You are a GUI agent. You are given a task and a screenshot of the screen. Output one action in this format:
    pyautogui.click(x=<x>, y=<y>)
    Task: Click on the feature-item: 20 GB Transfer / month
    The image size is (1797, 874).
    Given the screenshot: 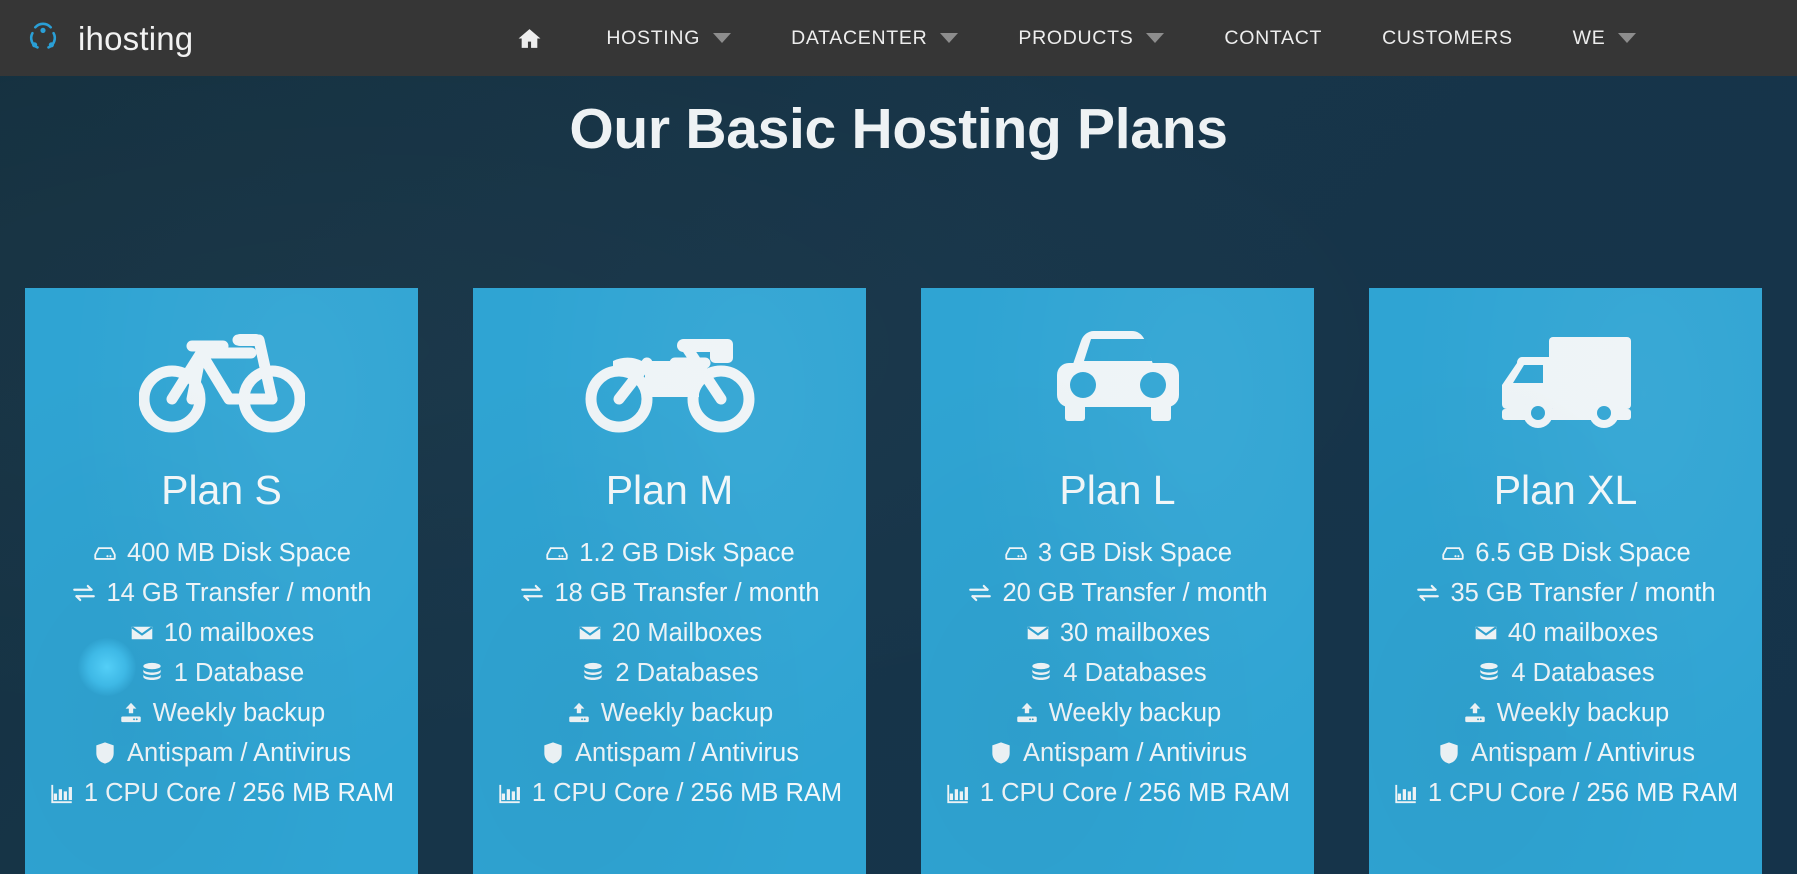 What is the action you would take?
    pyautogui.click(x=1117, y=593)
    